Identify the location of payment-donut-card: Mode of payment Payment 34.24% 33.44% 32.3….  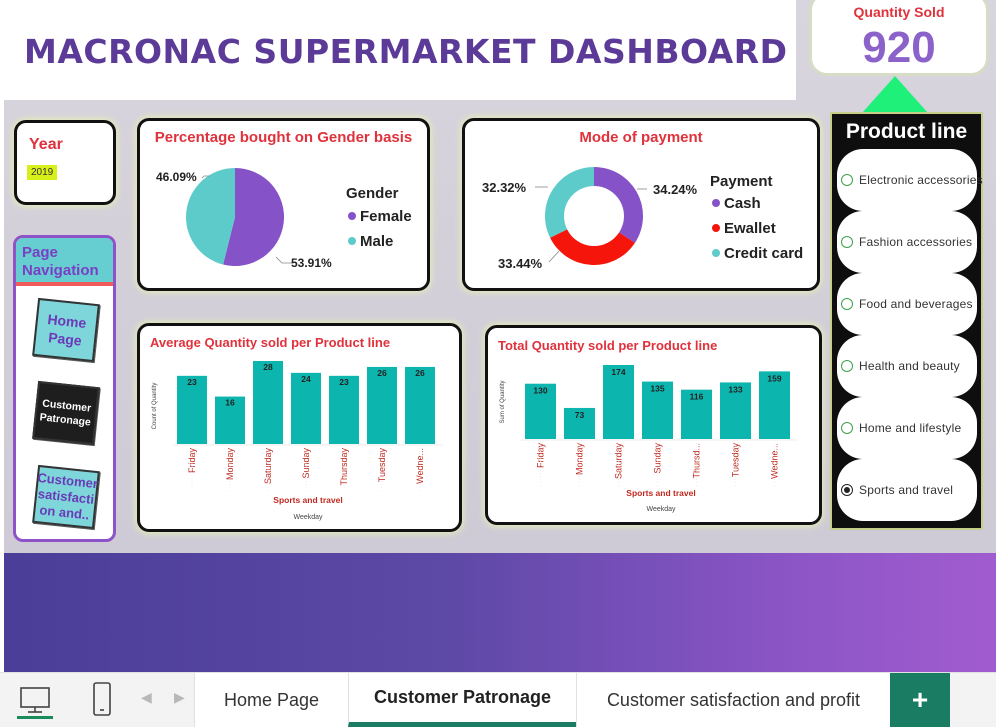
(641, 204).